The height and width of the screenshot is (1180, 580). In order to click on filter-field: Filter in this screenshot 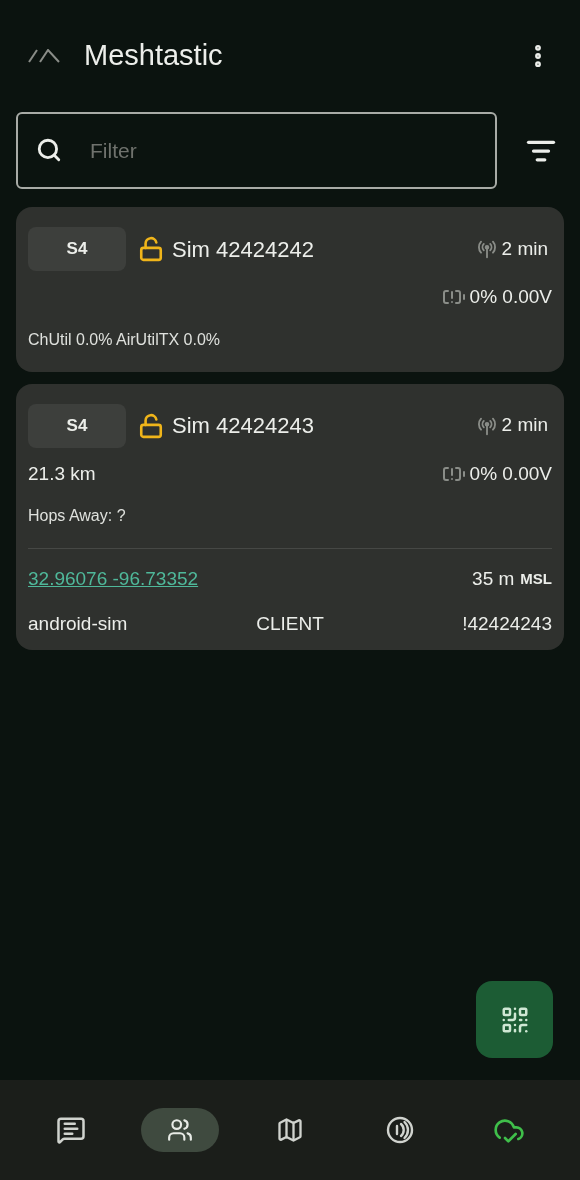, I will do `click(256, 150)`.